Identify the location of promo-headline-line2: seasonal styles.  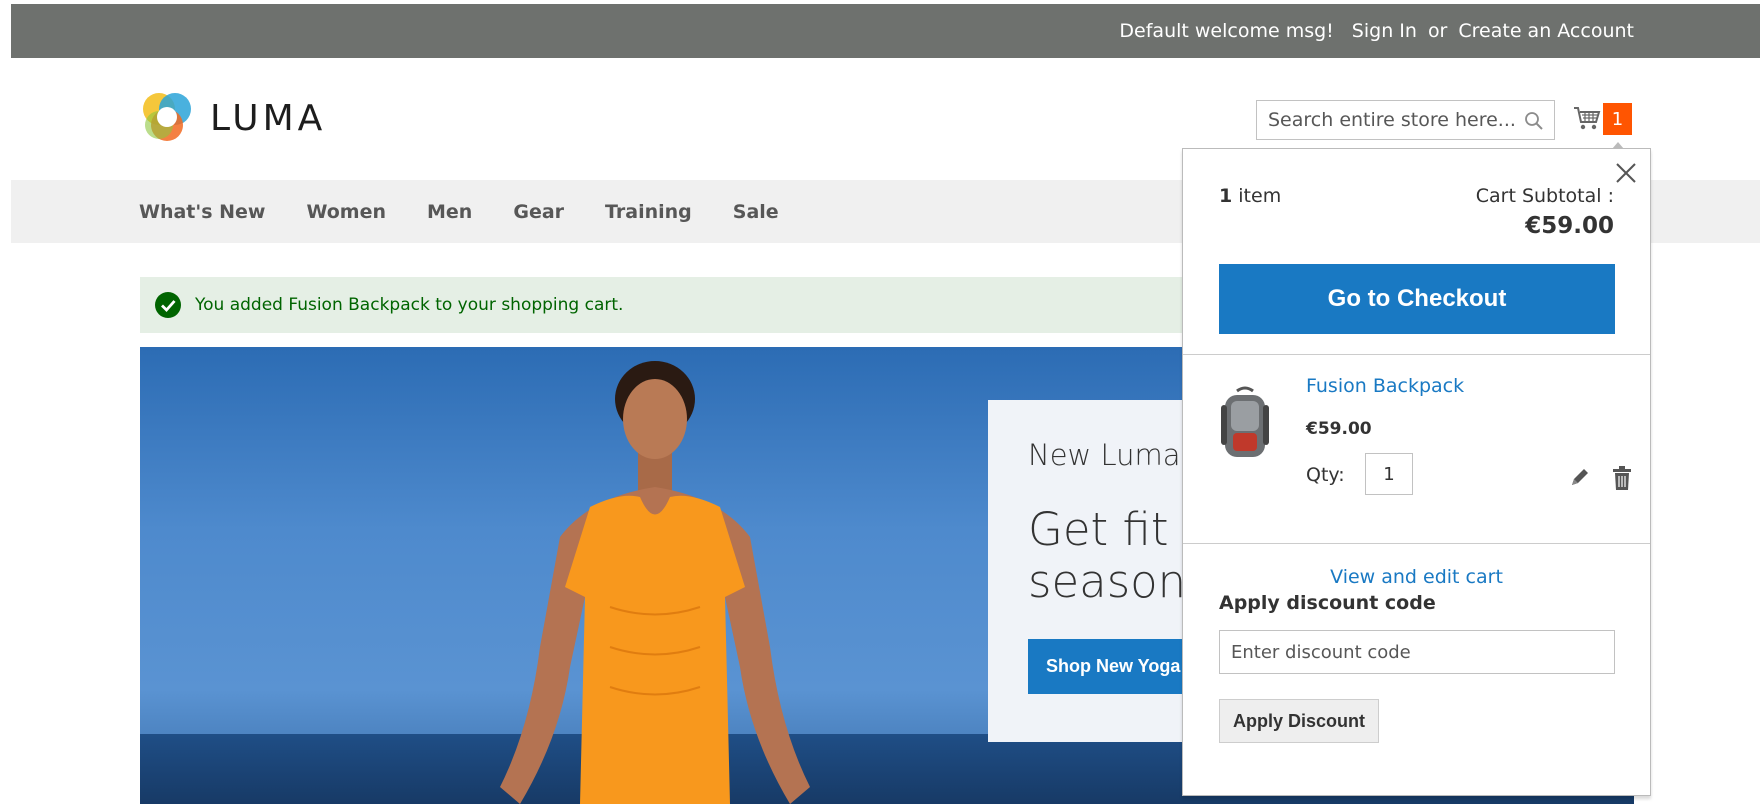
(1108, 581).